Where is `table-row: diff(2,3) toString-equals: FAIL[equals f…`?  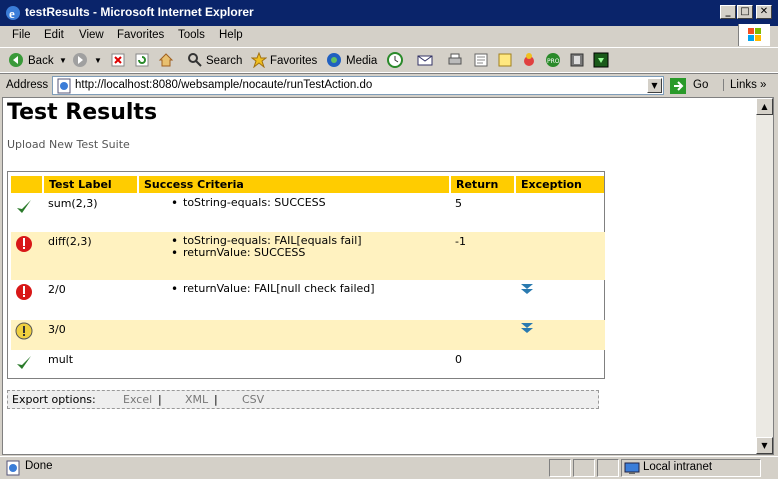 table-row: diff(2,3) toString-equals: FAIL[equals f… is located at coordinates (308, 256).